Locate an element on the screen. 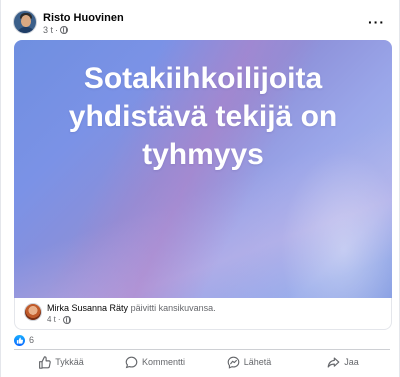  post-actions: Tykkää Kommentti Lähetä Jaa is located at coordinates (202, 362).